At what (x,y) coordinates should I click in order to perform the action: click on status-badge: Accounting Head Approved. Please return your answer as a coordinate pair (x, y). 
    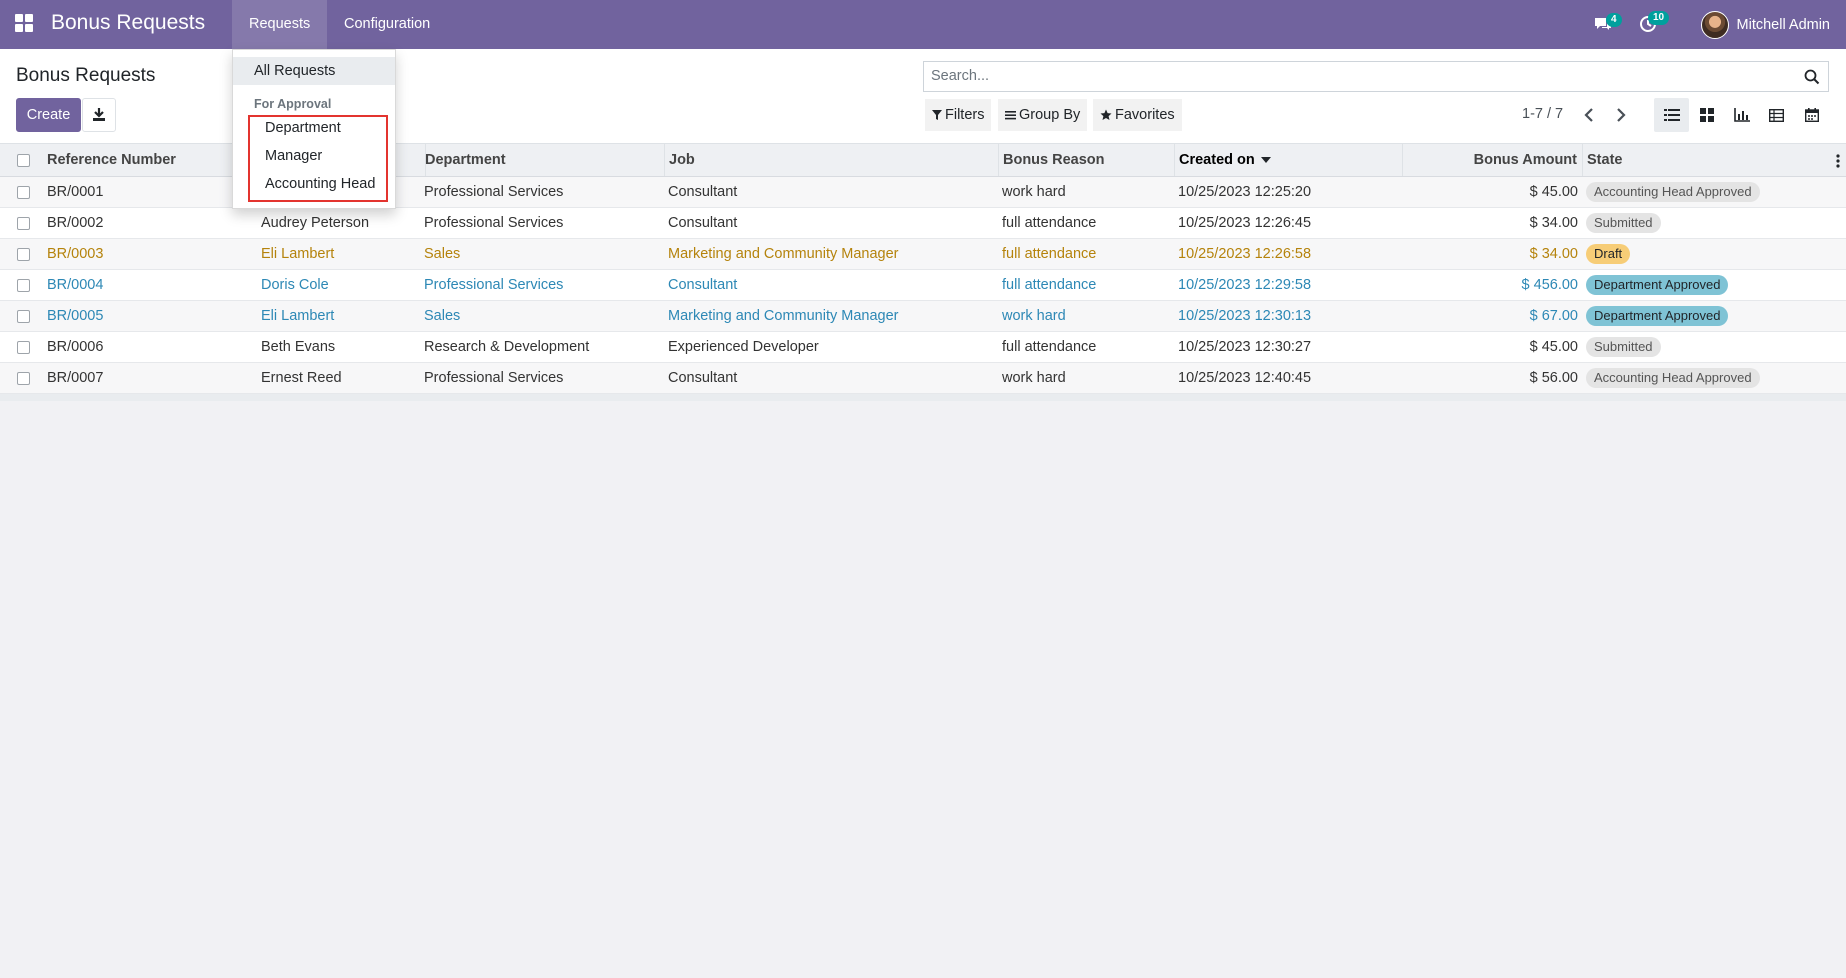
    Looking at the image, I should click on (1673, 378).